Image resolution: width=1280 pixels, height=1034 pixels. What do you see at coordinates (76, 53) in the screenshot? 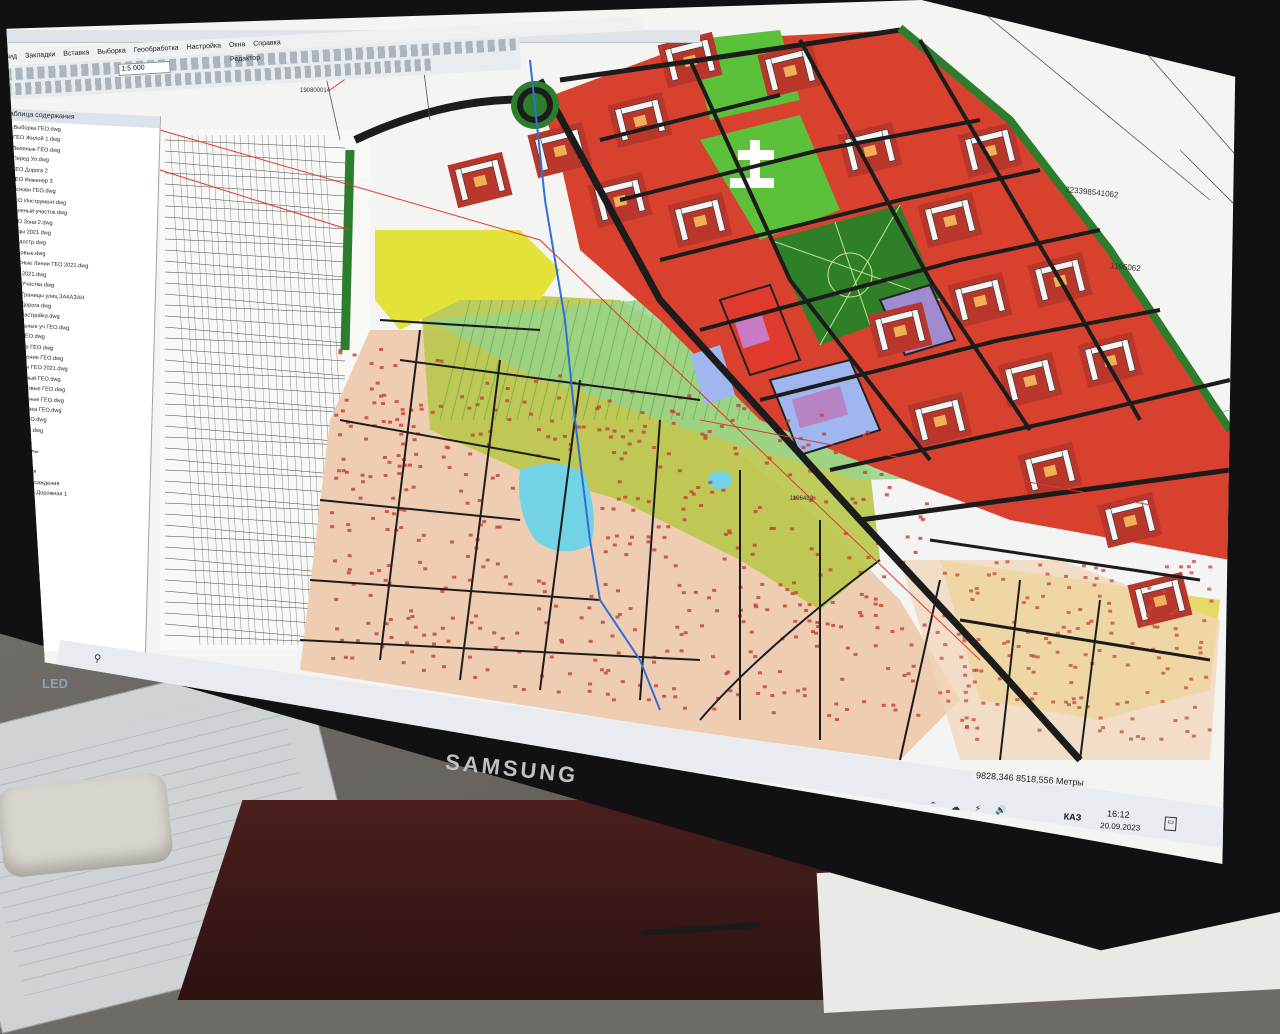
I see `menu-insert: Вставка` at bounding box center [76, 53].